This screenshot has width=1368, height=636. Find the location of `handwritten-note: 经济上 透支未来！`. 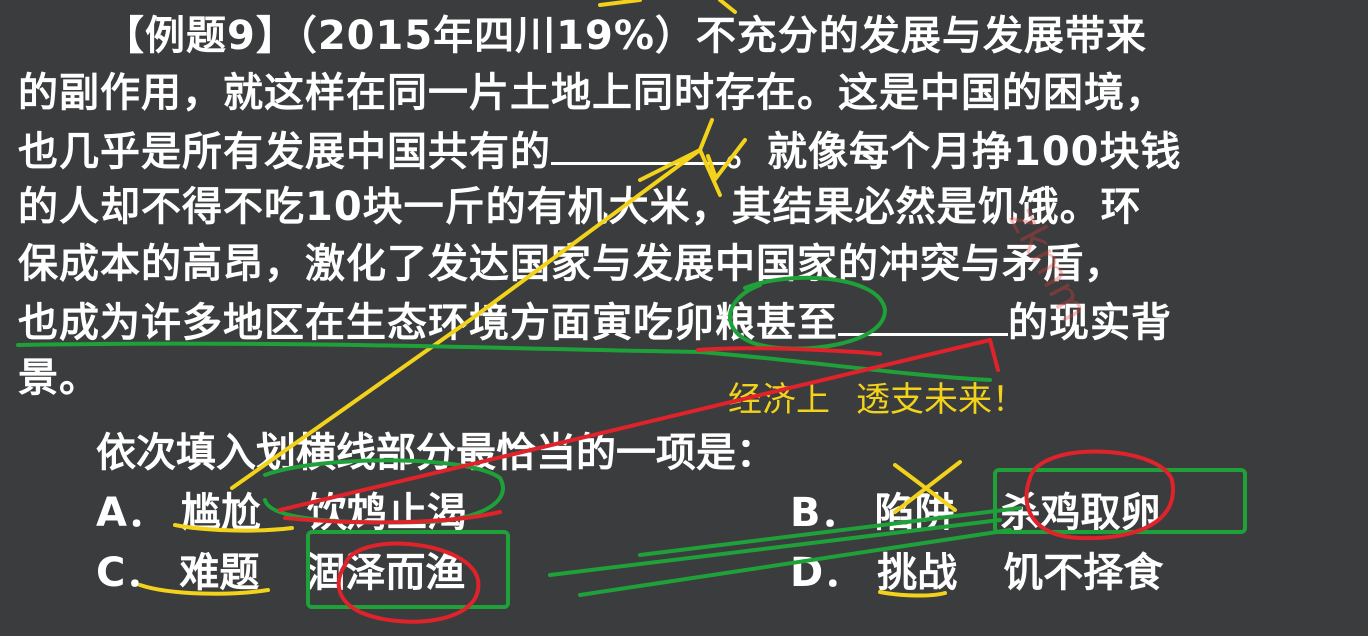

handwritten-note: 经济上 透支未来！ is located at coordinates (877, 396).